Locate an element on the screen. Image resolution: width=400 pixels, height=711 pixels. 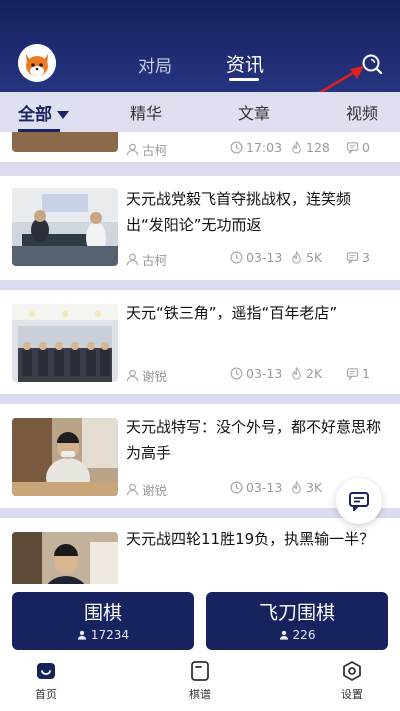
nav-settings-label: 设置 is located at coordinates (352, 694).